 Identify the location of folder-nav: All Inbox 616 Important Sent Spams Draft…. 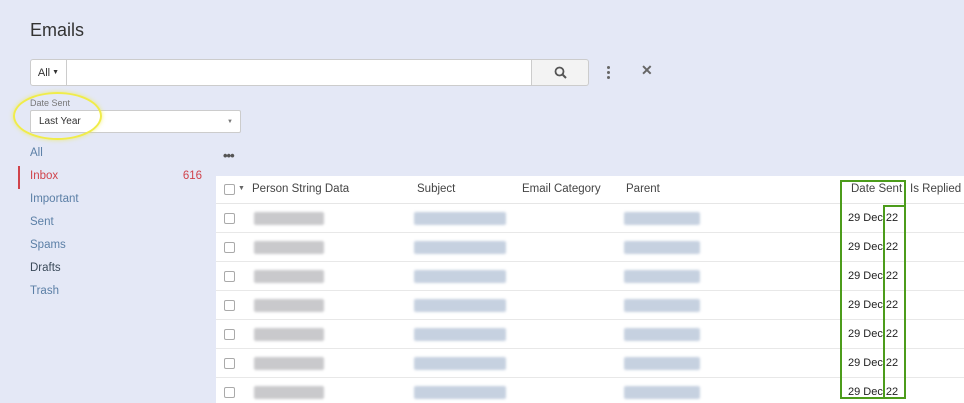
(113, 223).